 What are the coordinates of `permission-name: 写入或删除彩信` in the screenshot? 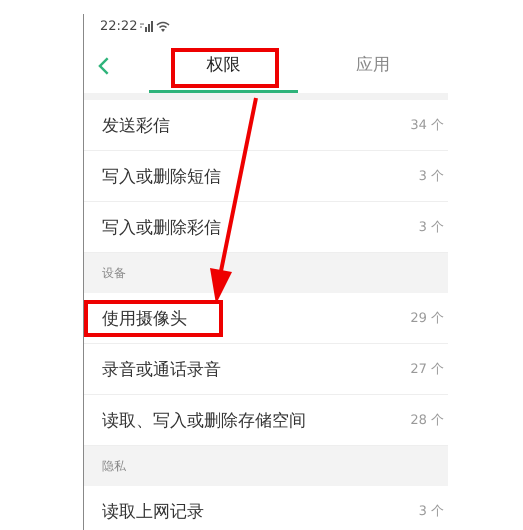 It's located at (161, 227).